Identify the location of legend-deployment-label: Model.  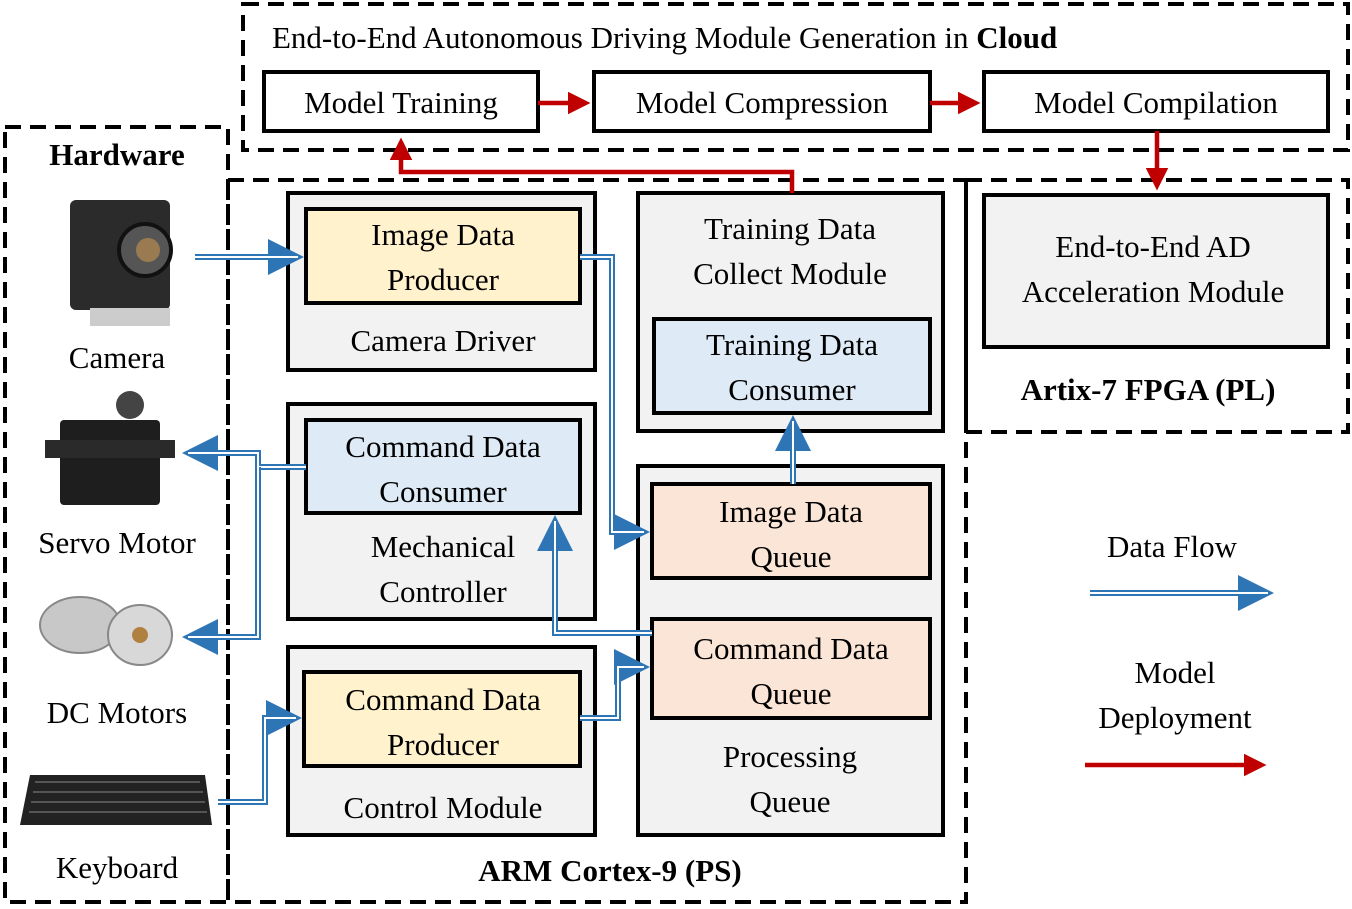
(1175, 672).